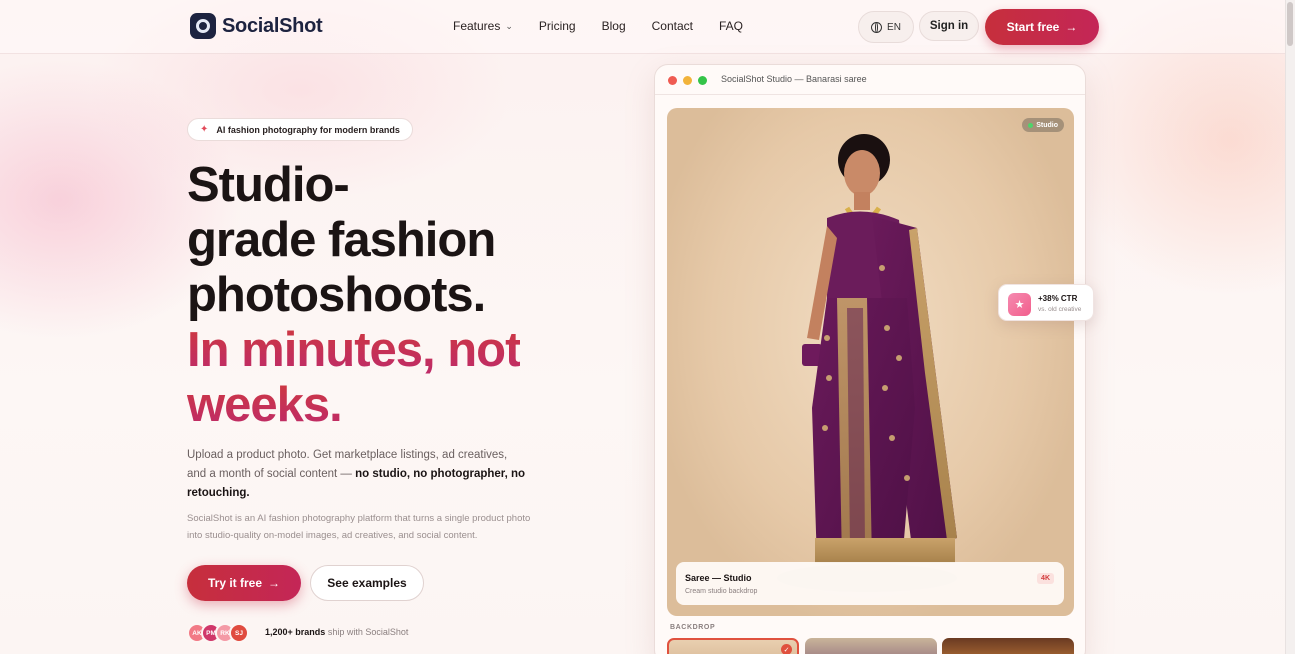  I want to click on nav-link-label: Contact, so click(672, 26).